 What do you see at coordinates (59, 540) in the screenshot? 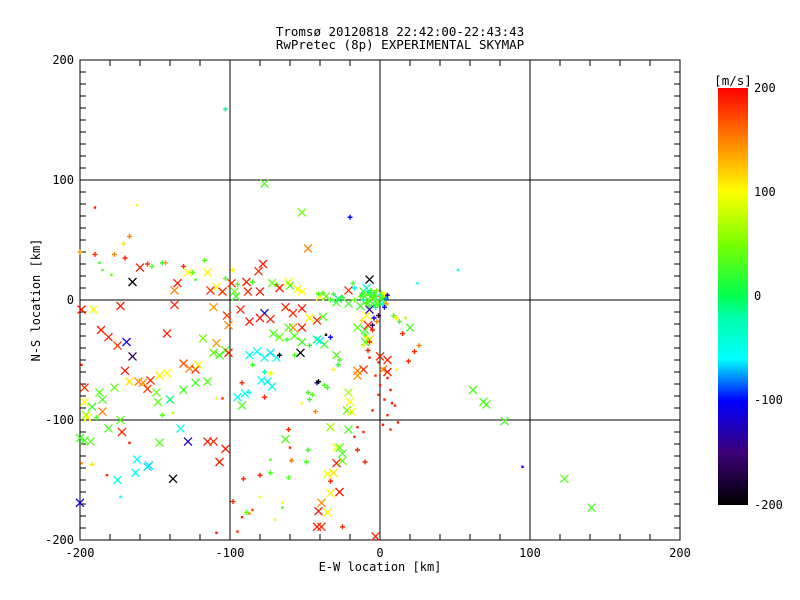
I see `y-tick-label: -200` at bounding box center [59, 540].